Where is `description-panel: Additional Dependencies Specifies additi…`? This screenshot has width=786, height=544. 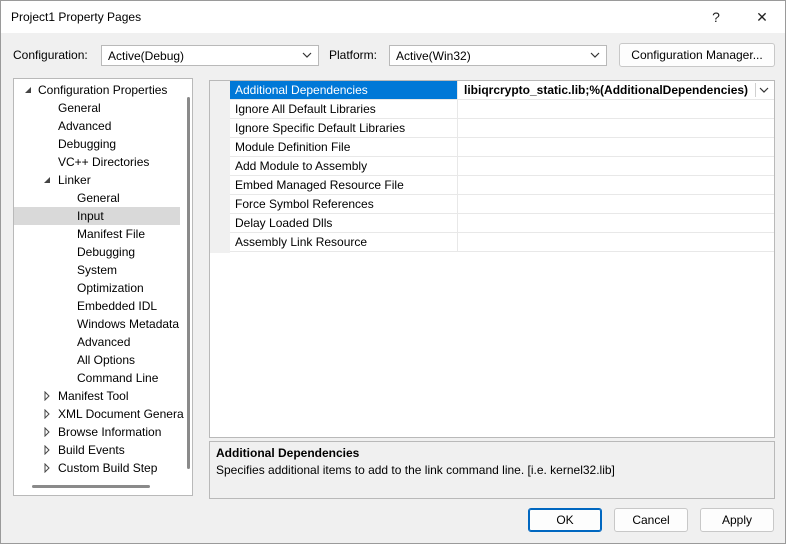
description-panel: Additional Dependencies Specifies additi… is located at coordinates (492, 470).